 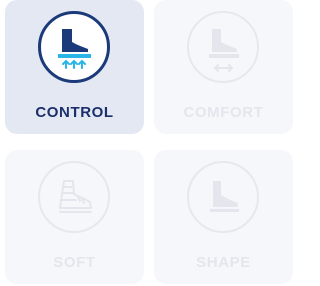 I want to click on option-label: SOFT, so click(x=74, y=262).